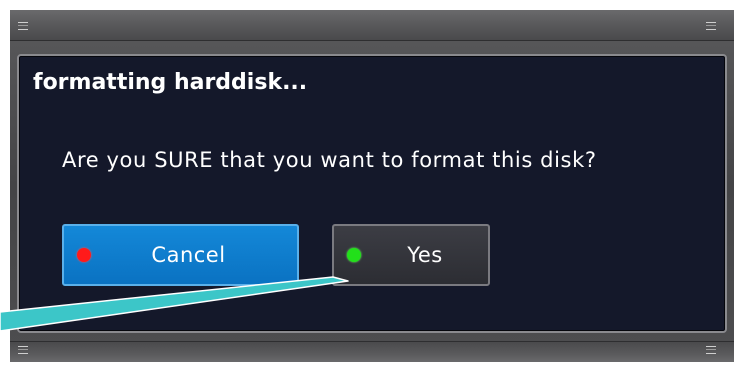 The height and width of the screenshot is (365, 734). What do you see at coordinates (372, 351) in the screenshot?
I see `window-bottom-bar` at bounding box center [372, 351].